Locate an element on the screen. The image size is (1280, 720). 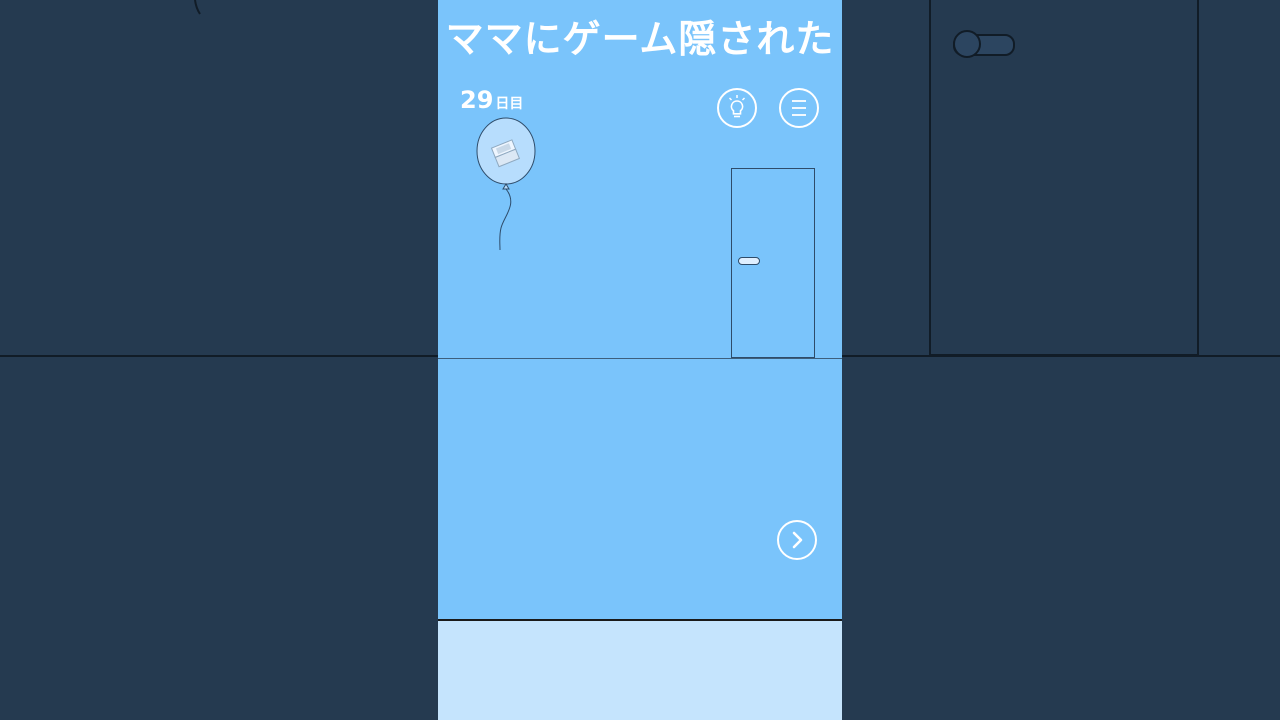
game-title: ママにゲーム隠された is located at coordinates (640, 39).